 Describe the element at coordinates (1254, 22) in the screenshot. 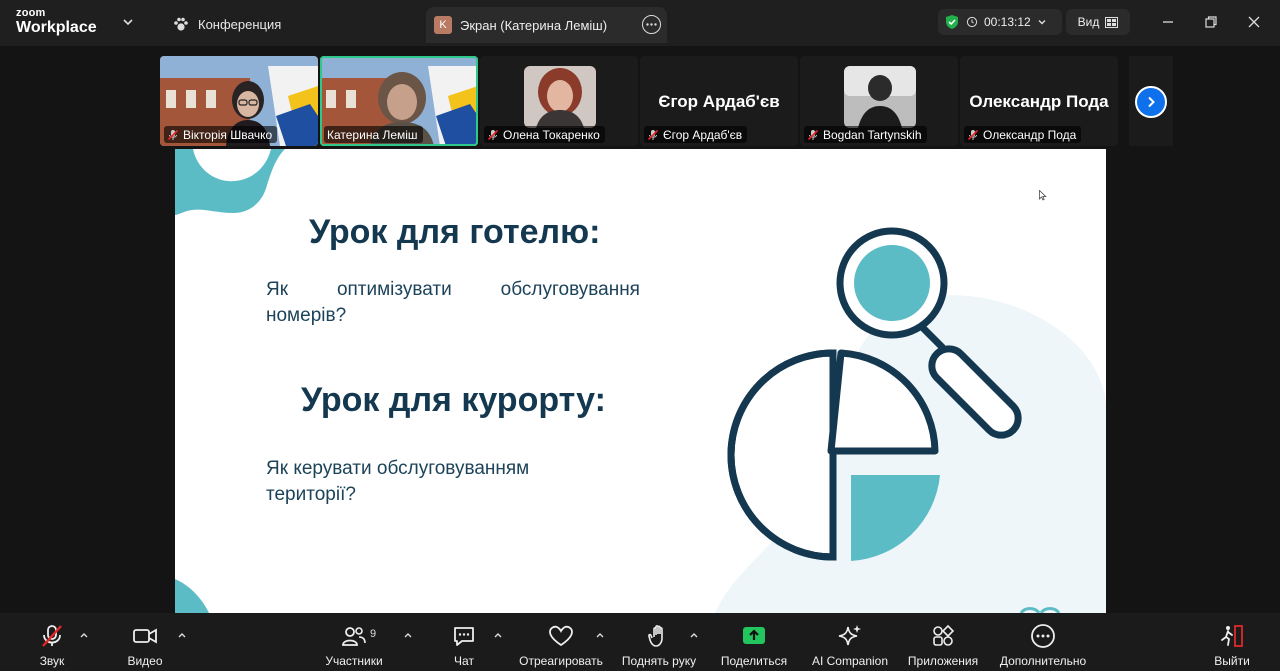

I see `close-icon` at that location.